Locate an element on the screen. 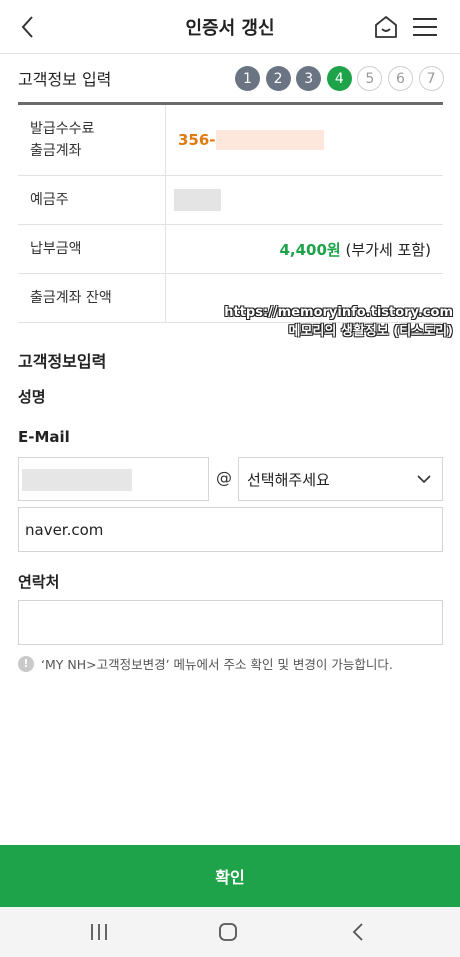 The width and height of the screenshot is (460, 957). fee-account-value: 356- is located at coordinates (304, 140).